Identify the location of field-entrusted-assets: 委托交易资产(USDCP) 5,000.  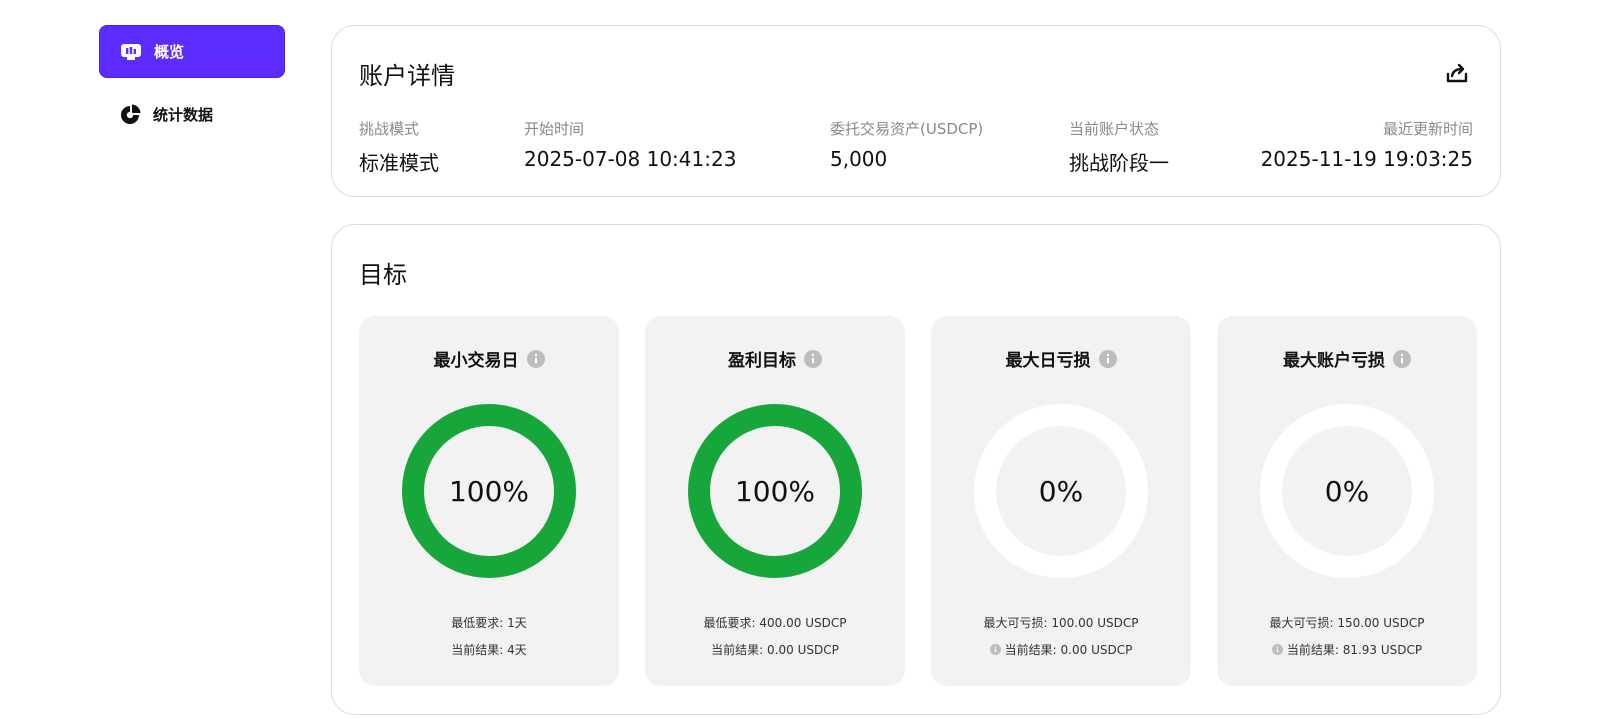
(906, 144).